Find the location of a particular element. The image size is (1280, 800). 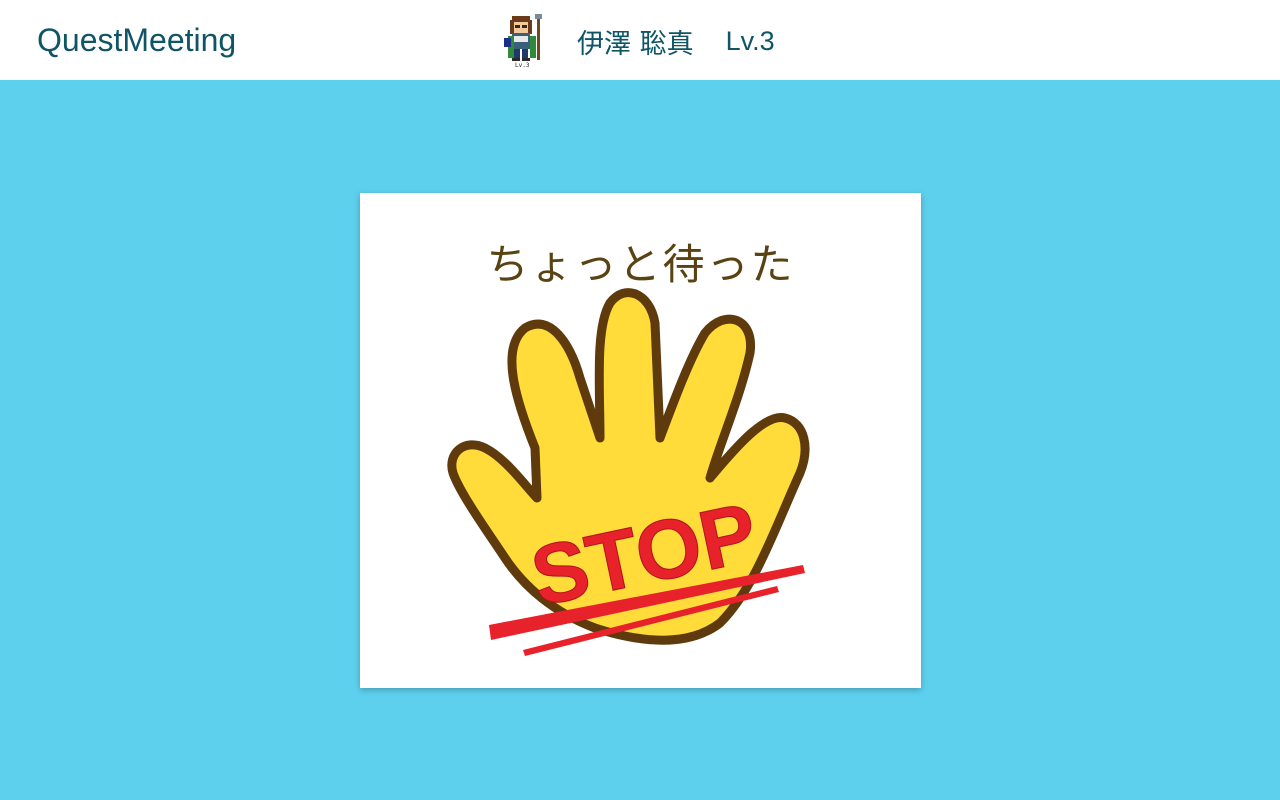

top-bar: QuestMeeting Lv.3 伊澤 聡真 Lv.3 is located at coordinates (640, 40).